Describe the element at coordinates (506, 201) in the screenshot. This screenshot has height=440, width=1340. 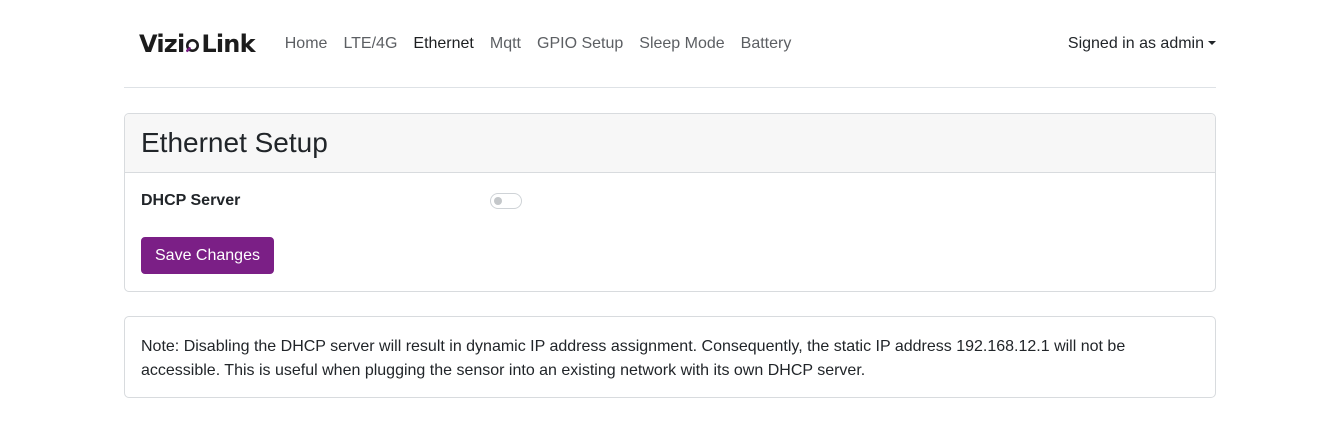
I see `dhcp-server-toggle` at that location.